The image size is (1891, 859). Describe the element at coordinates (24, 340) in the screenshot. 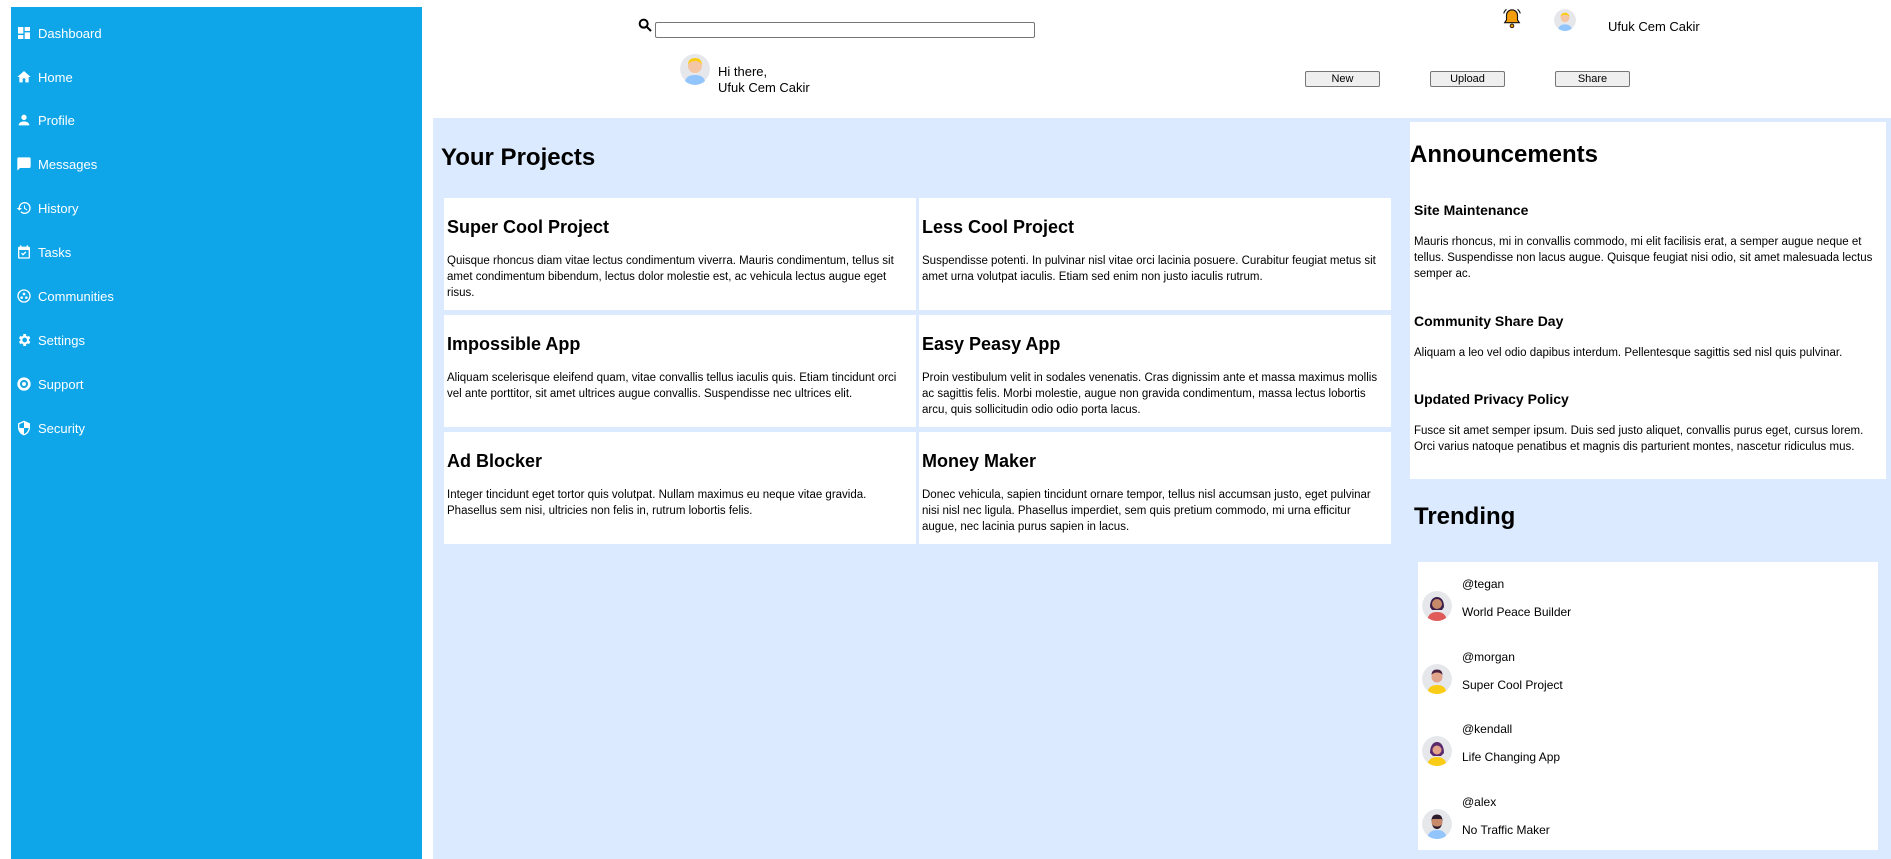

I see `gear-icon` at that location.